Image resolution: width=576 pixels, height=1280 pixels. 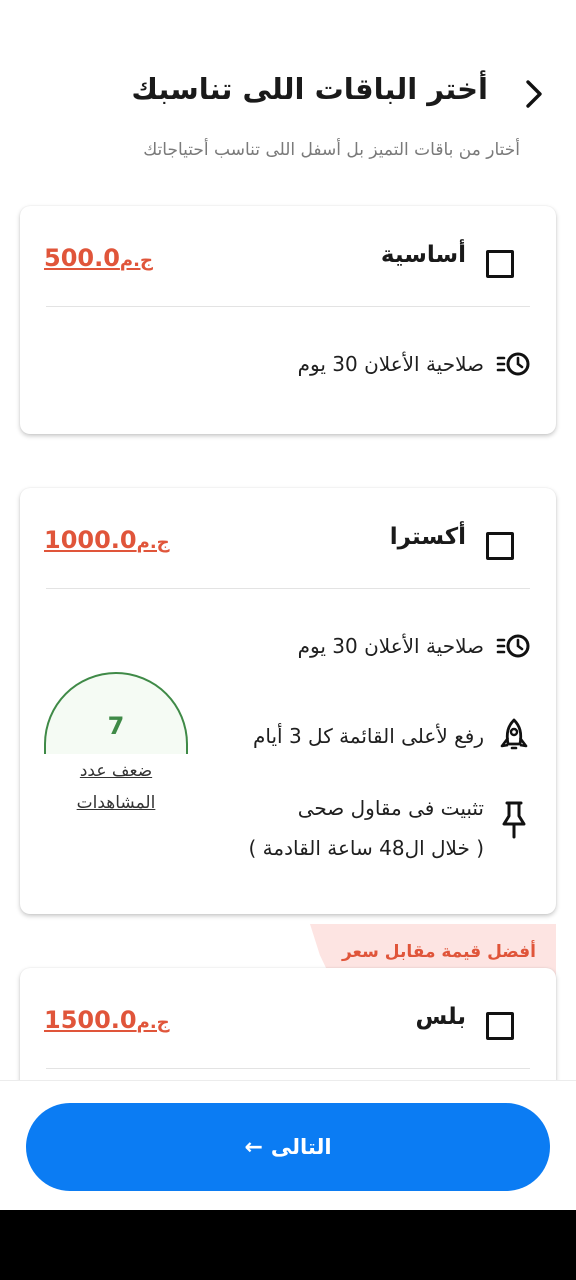 I want to click on package-checkbox-basic, so click(x=500, y=264).